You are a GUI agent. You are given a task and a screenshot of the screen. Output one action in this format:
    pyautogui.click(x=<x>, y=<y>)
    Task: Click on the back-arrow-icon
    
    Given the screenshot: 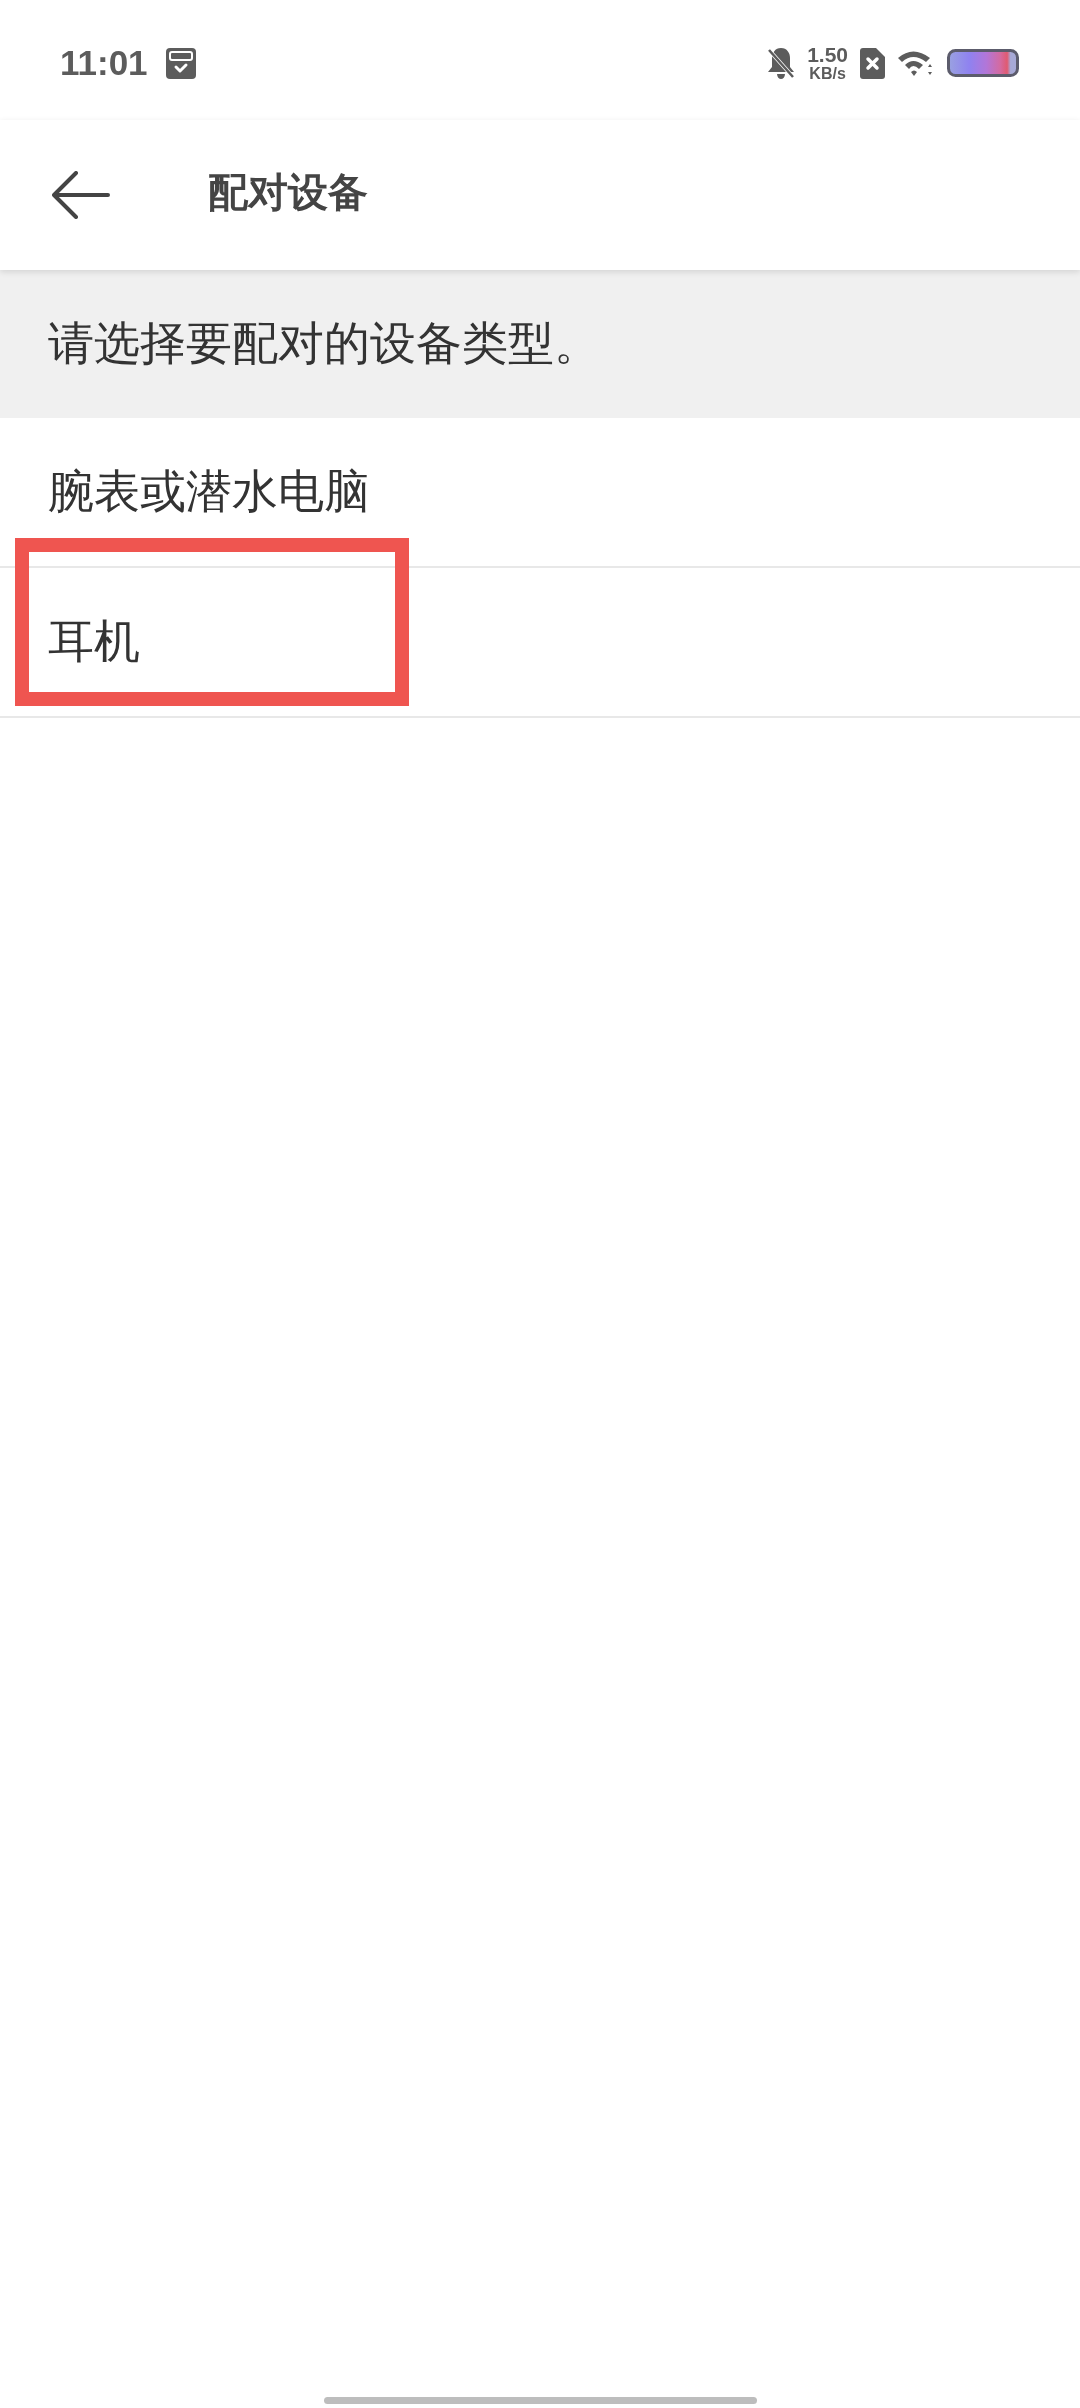 What is the action you would take?
    pyautogui.click(x=81, y=195)
    